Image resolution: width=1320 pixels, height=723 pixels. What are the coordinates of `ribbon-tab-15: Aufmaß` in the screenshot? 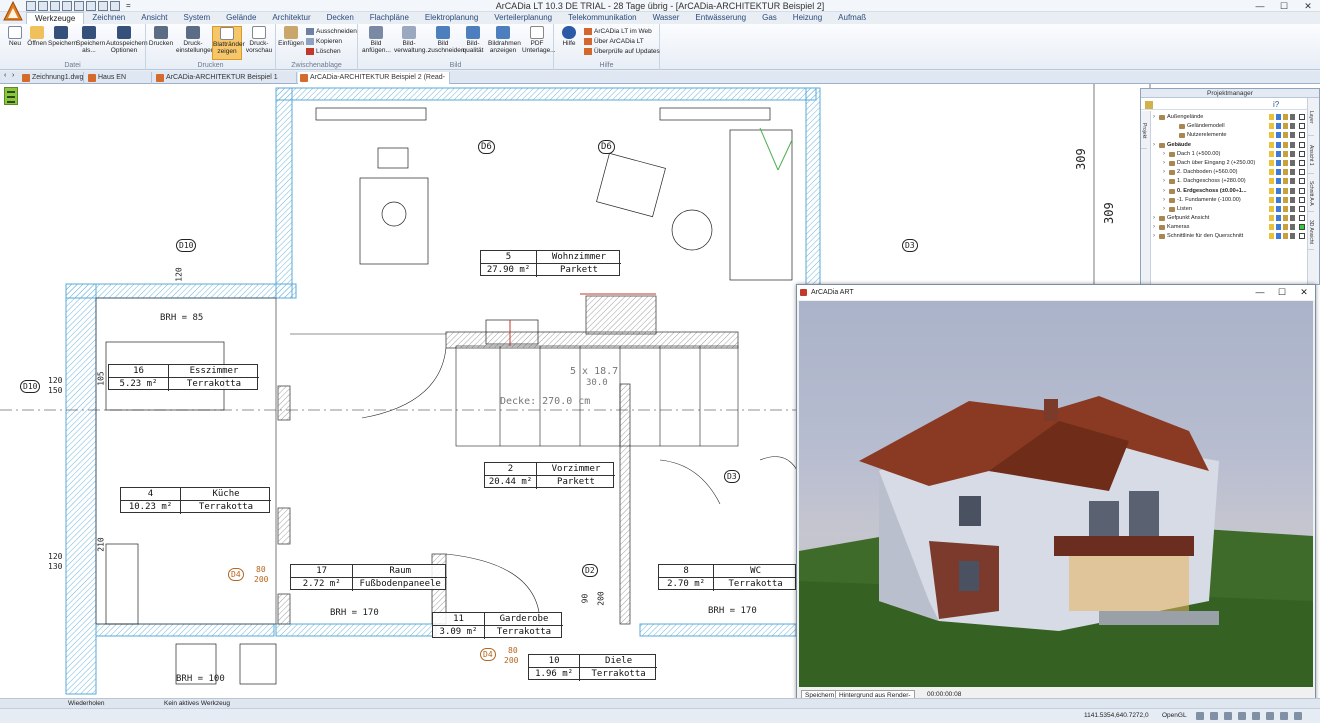 It's located at (852, 18).